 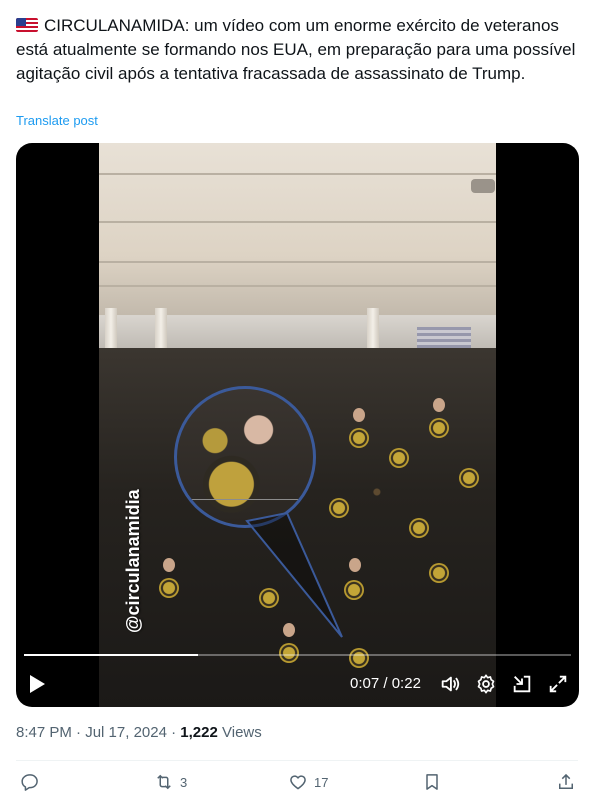 I want to click on translate-post-link: Translate post, so click(x=57, y=120).